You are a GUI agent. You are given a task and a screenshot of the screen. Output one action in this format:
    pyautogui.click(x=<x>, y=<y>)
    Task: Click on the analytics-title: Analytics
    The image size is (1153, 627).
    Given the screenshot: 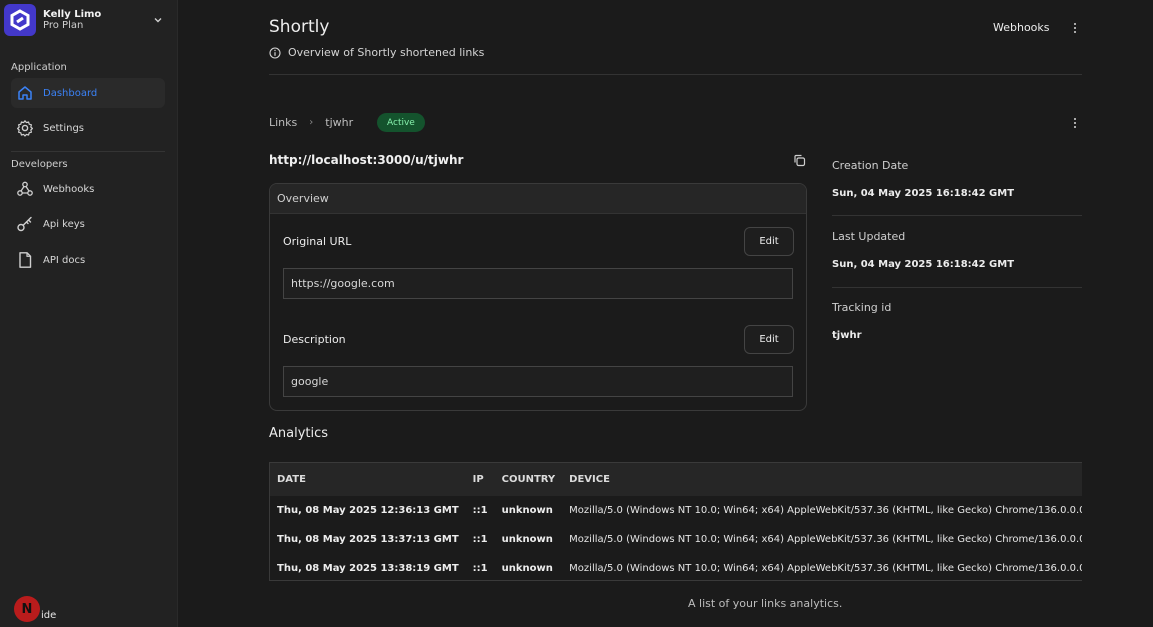 What is the action you would take?
    pyautogui.click(x=299, y=433)
    